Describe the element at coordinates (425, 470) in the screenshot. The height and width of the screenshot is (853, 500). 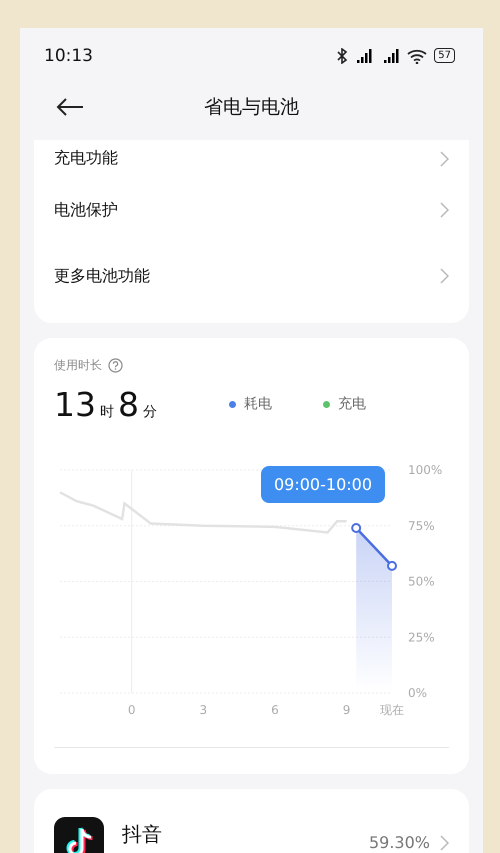
I see `axis-label: 100%` at that location.